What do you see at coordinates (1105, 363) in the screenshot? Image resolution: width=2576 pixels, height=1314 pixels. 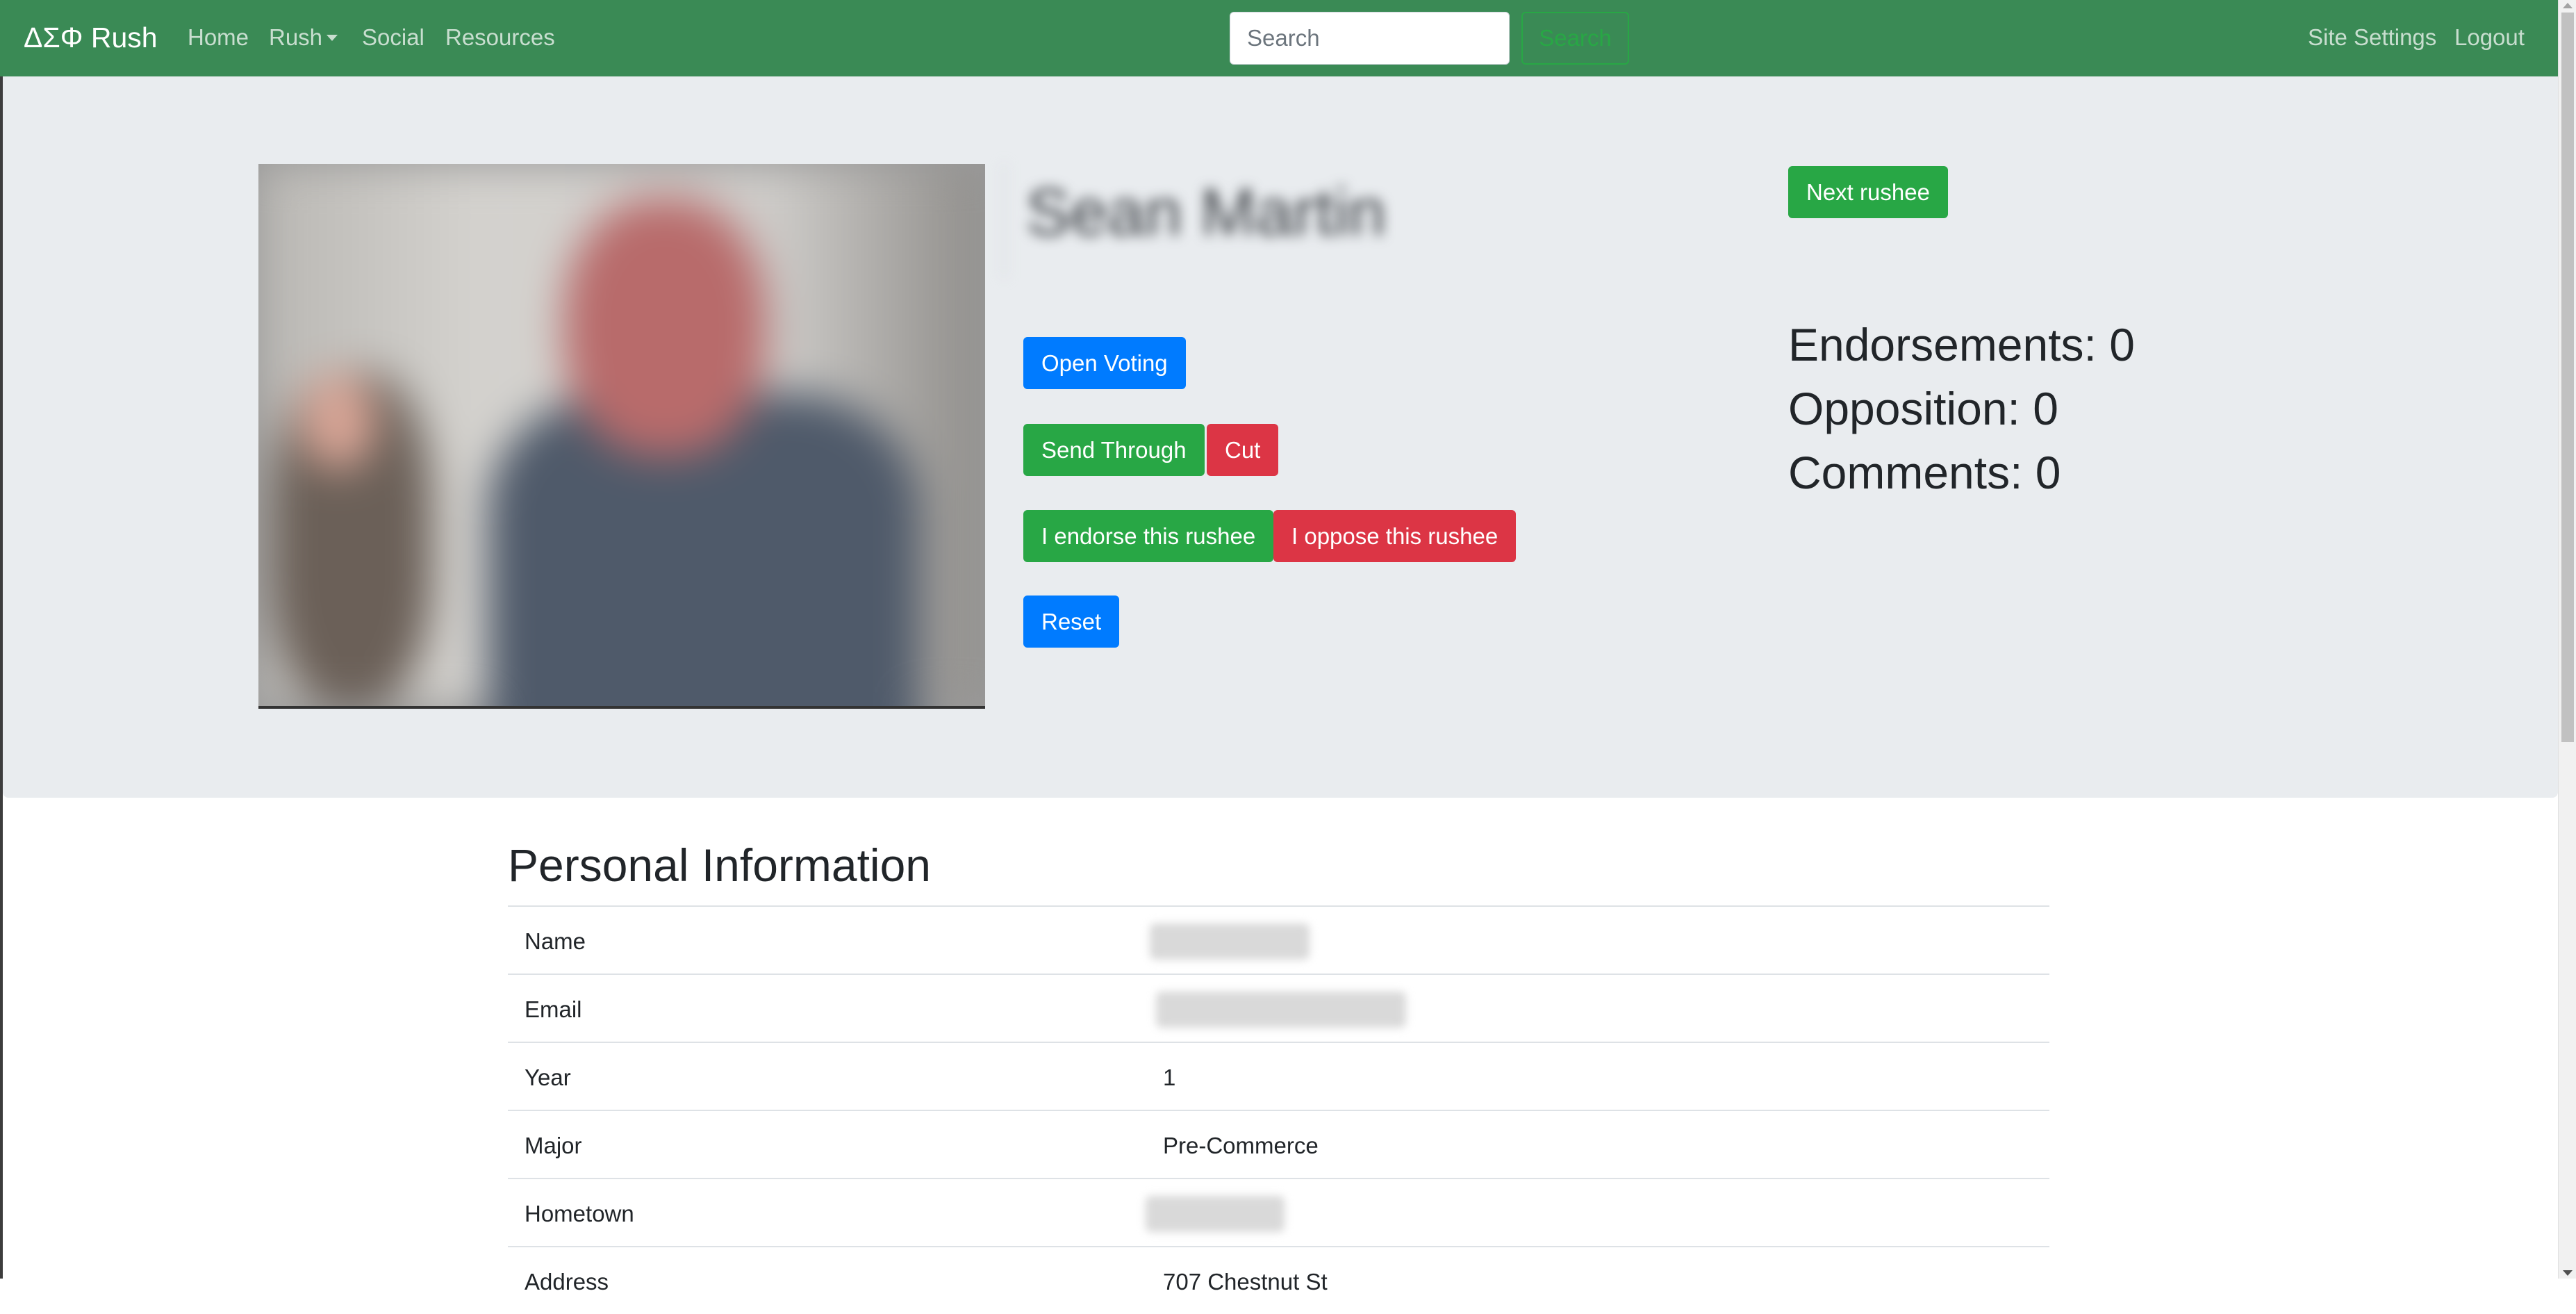 I see `open-voting-button: Open Voting` at bounding box center [1105, 363].